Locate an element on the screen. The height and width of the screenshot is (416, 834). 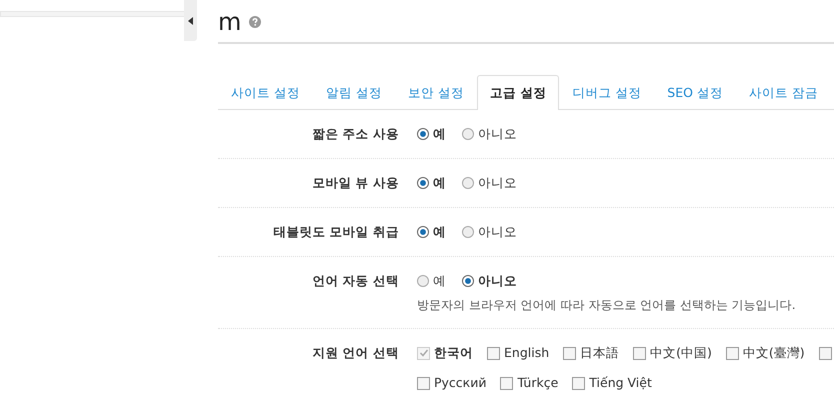
tab: 디버그 설정 is located at coordinates (606, 92).